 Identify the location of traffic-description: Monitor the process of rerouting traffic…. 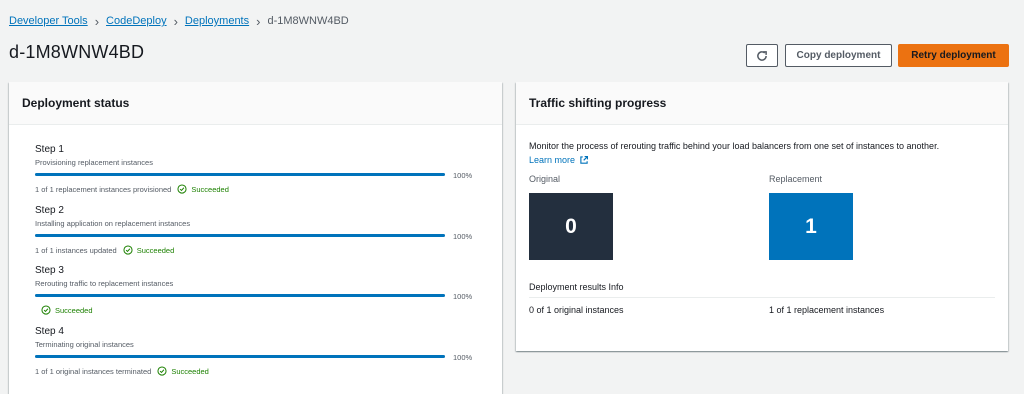
(734, 146).